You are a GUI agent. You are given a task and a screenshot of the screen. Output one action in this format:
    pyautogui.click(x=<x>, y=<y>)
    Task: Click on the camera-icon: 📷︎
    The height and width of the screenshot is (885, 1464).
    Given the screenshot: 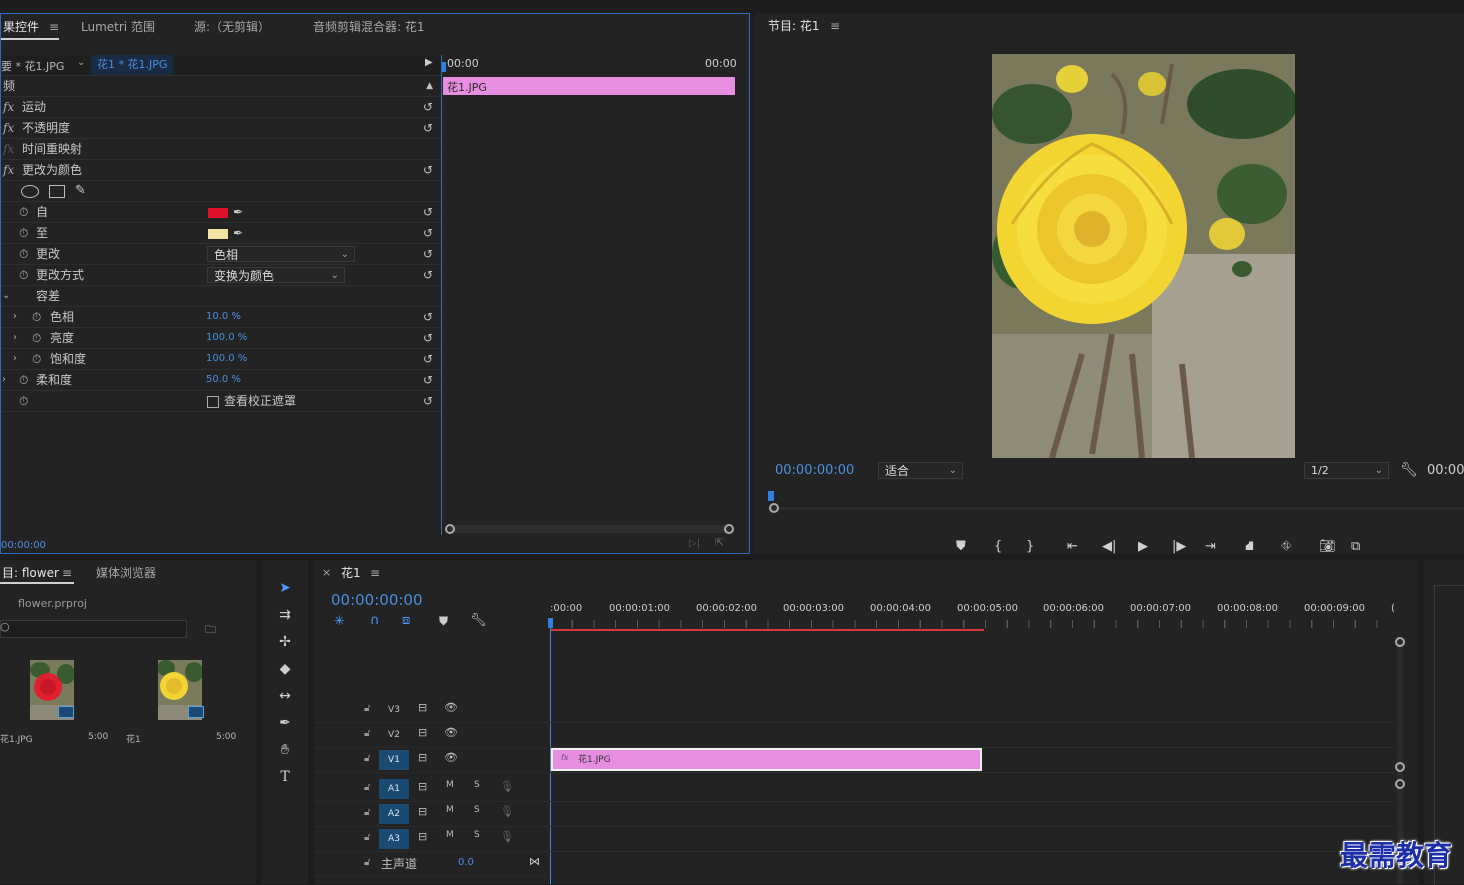 What is the action you would take?
    pyautogui.click(x=1327, y=546)
    